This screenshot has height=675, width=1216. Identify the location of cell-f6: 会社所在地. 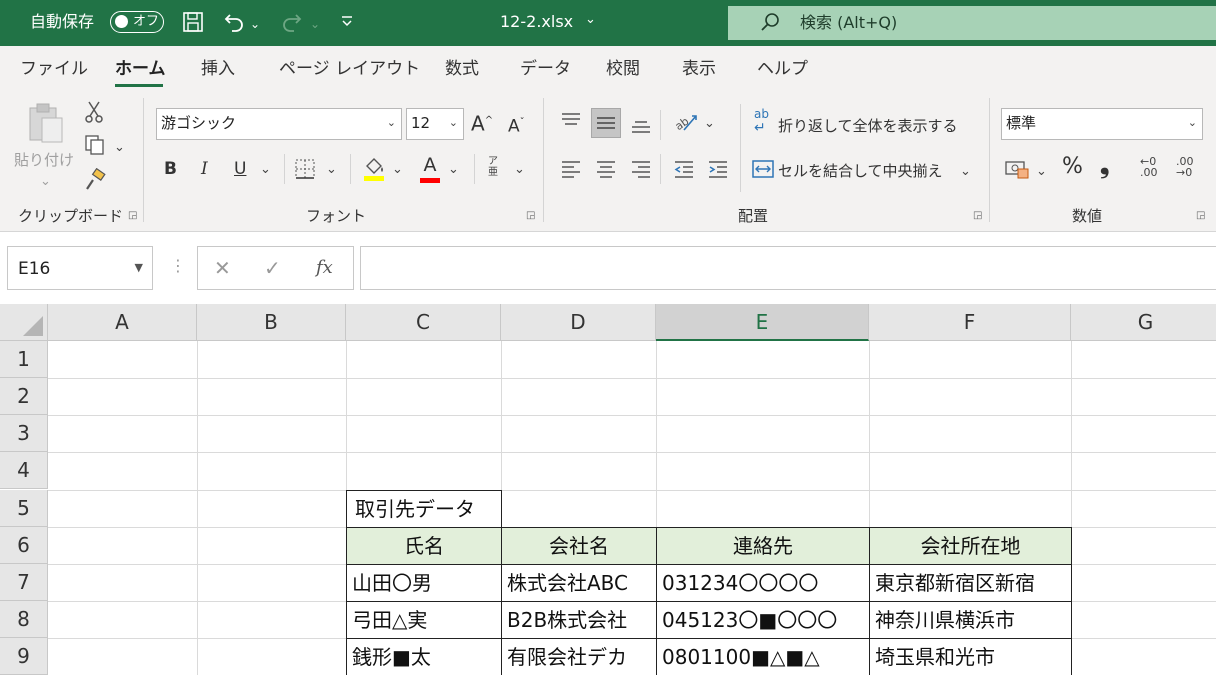
(970, 546).